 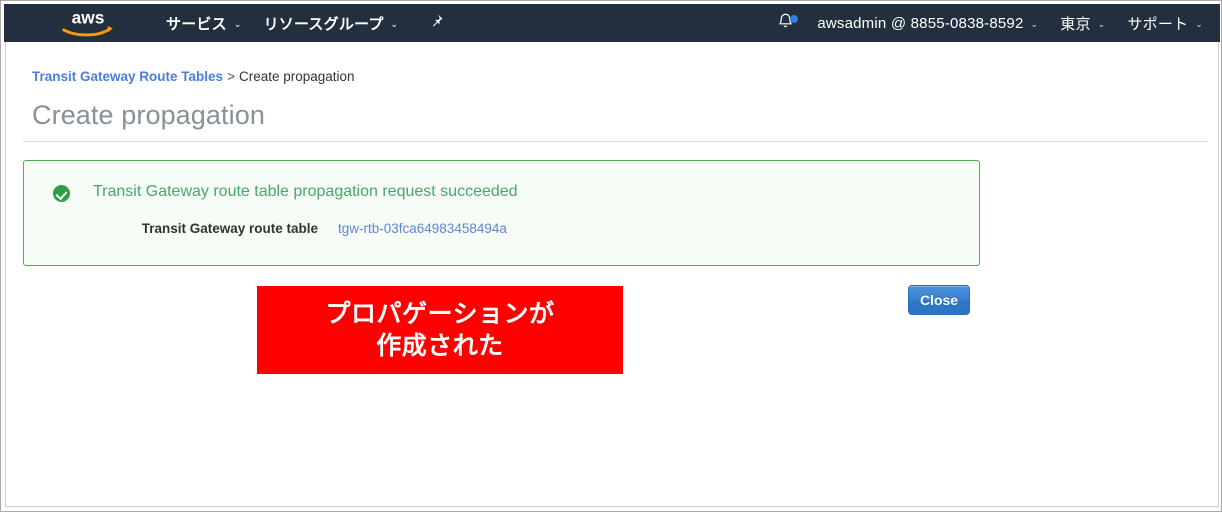 What do you see at coordinates (1075, 24) in the screenshot?
I see `nav-region-label: 東京` at bounding box center [1075, 24].